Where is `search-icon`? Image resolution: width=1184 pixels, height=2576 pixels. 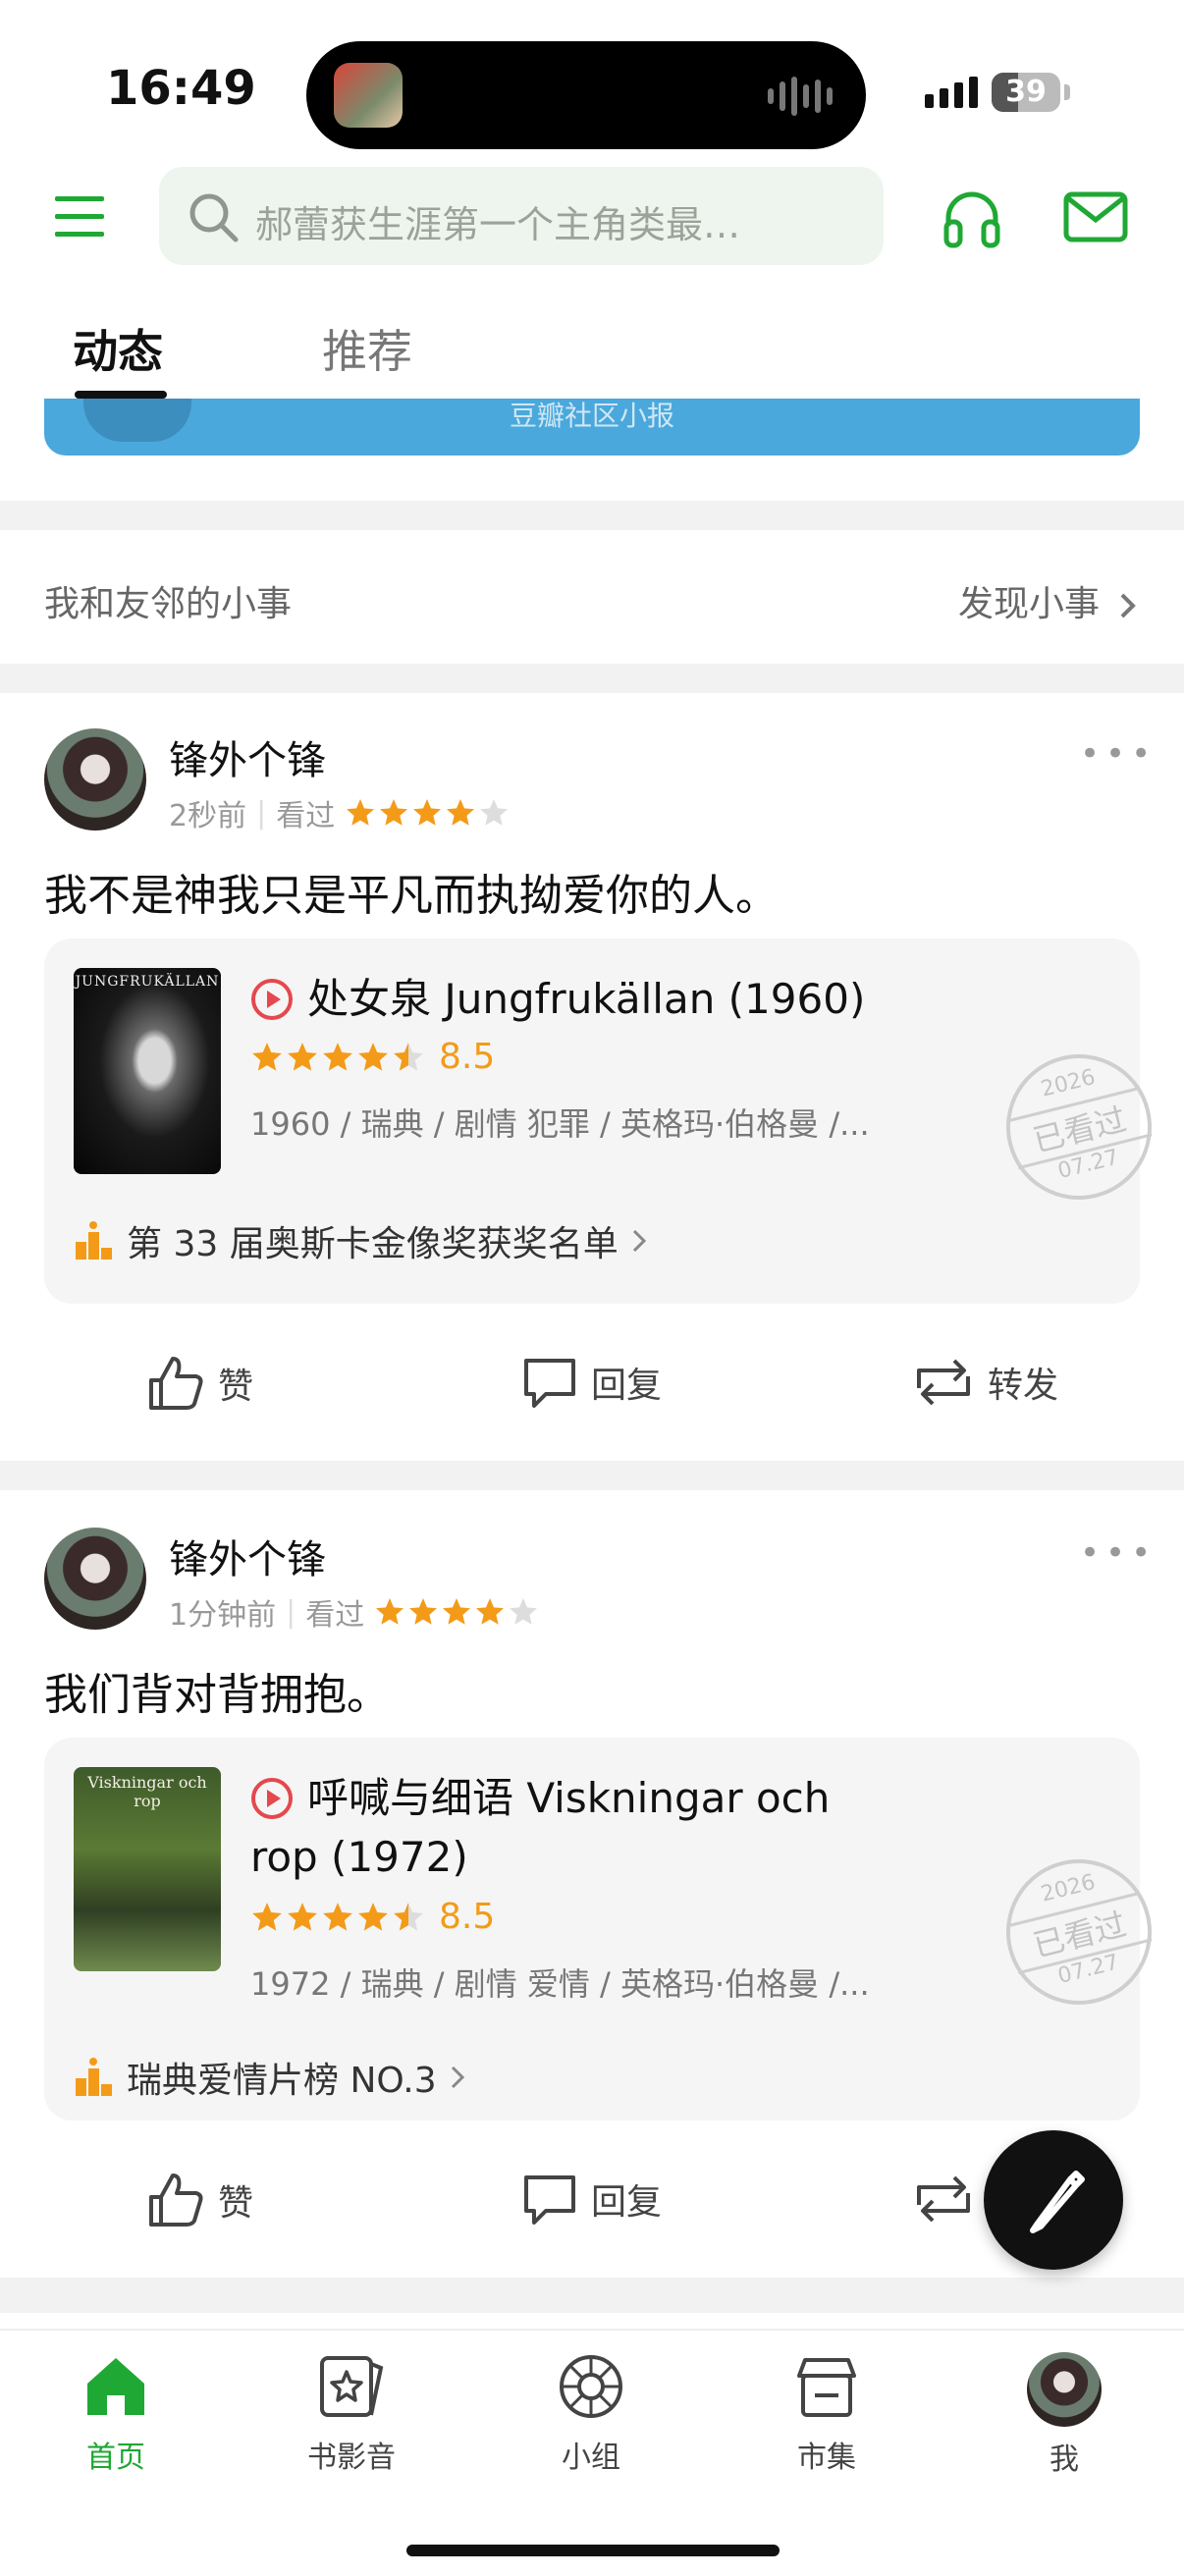
search-icon is located at coordinates (214, 219).